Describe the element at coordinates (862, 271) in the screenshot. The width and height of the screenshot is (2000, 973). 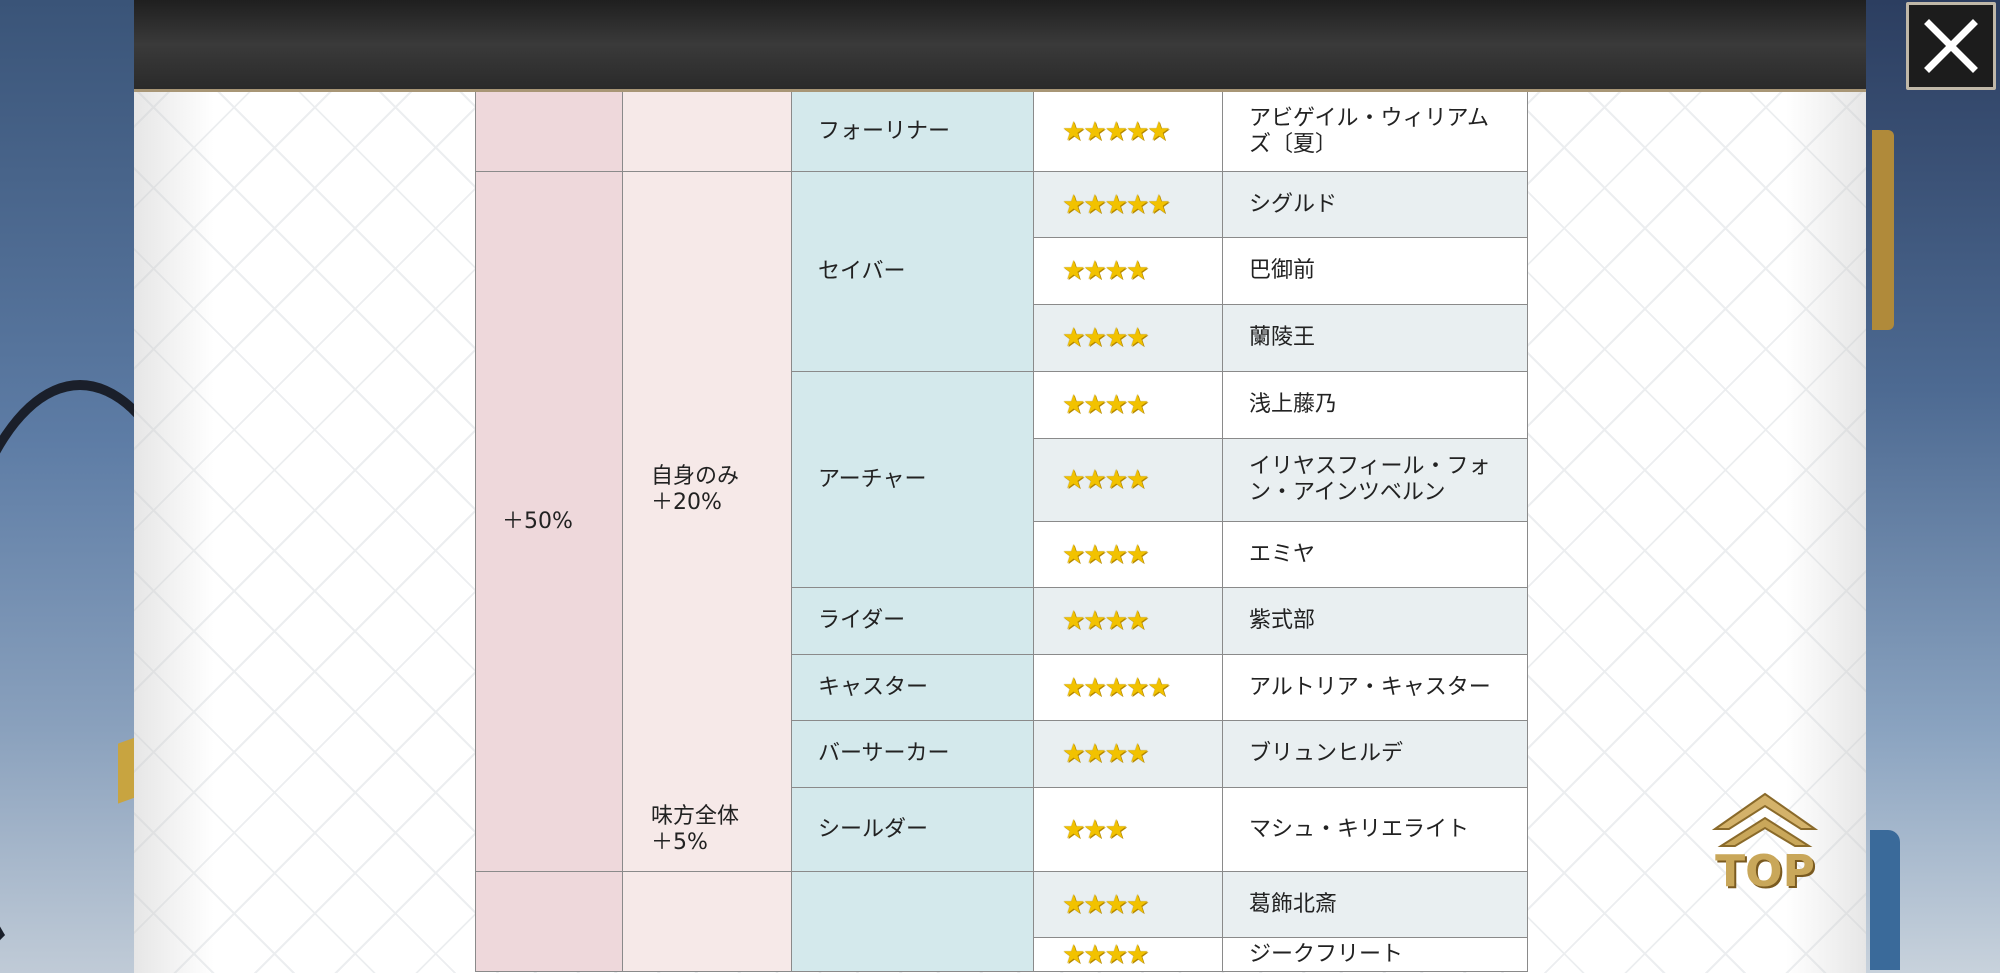
I see `cell-text: セイバー` at that location.